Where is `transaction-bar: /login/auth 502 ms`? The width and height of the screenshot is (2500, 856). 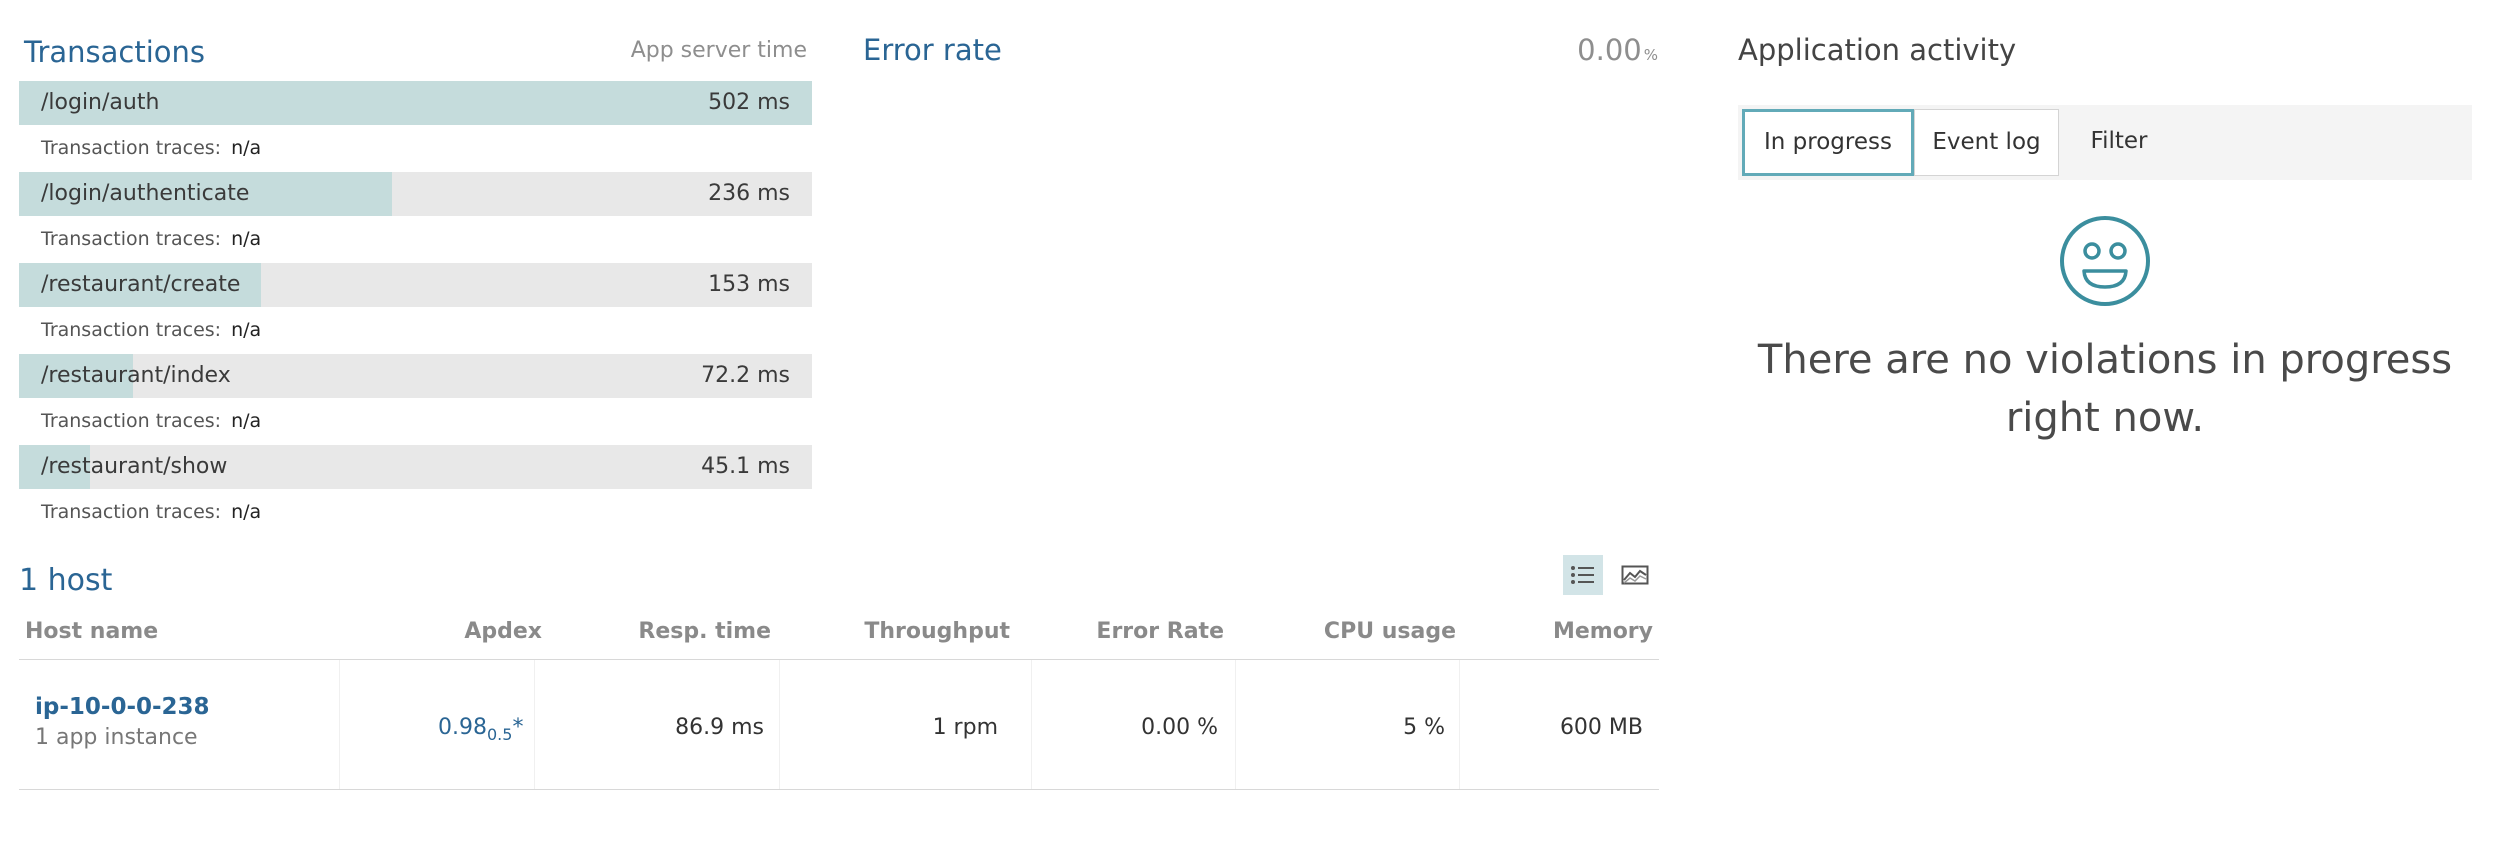
transaction-bar: /login/auth 502 ms is located at coordinates (415, 103).